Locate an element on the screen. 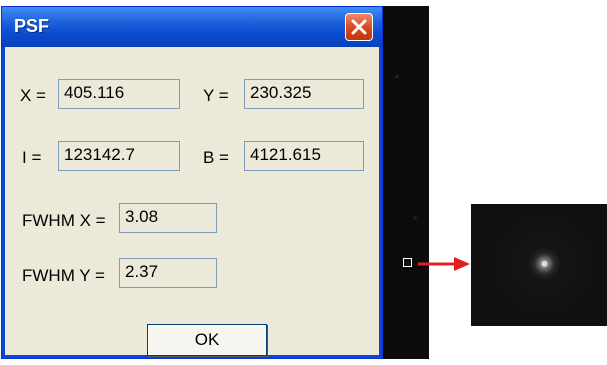  close-button is located at coordinates (359, 27).